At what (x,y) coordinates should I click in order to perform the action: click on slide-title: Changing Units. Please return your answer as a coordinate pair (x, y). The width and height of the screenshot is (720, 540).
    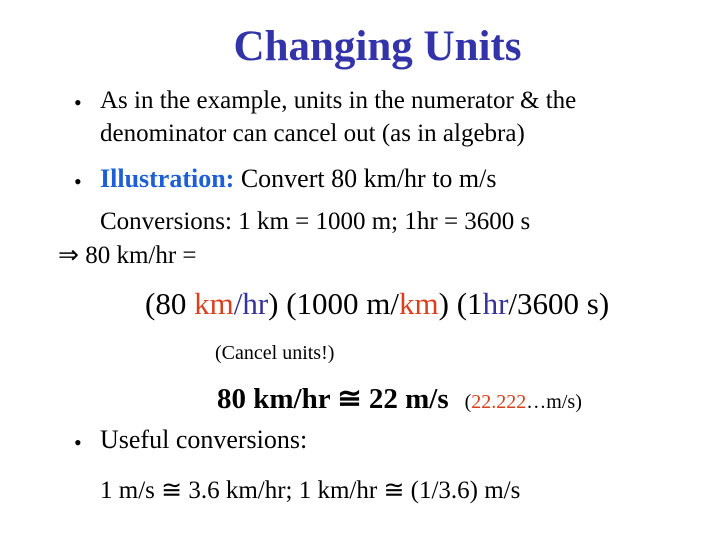
    Looking at the image, I should click on (377, 46).